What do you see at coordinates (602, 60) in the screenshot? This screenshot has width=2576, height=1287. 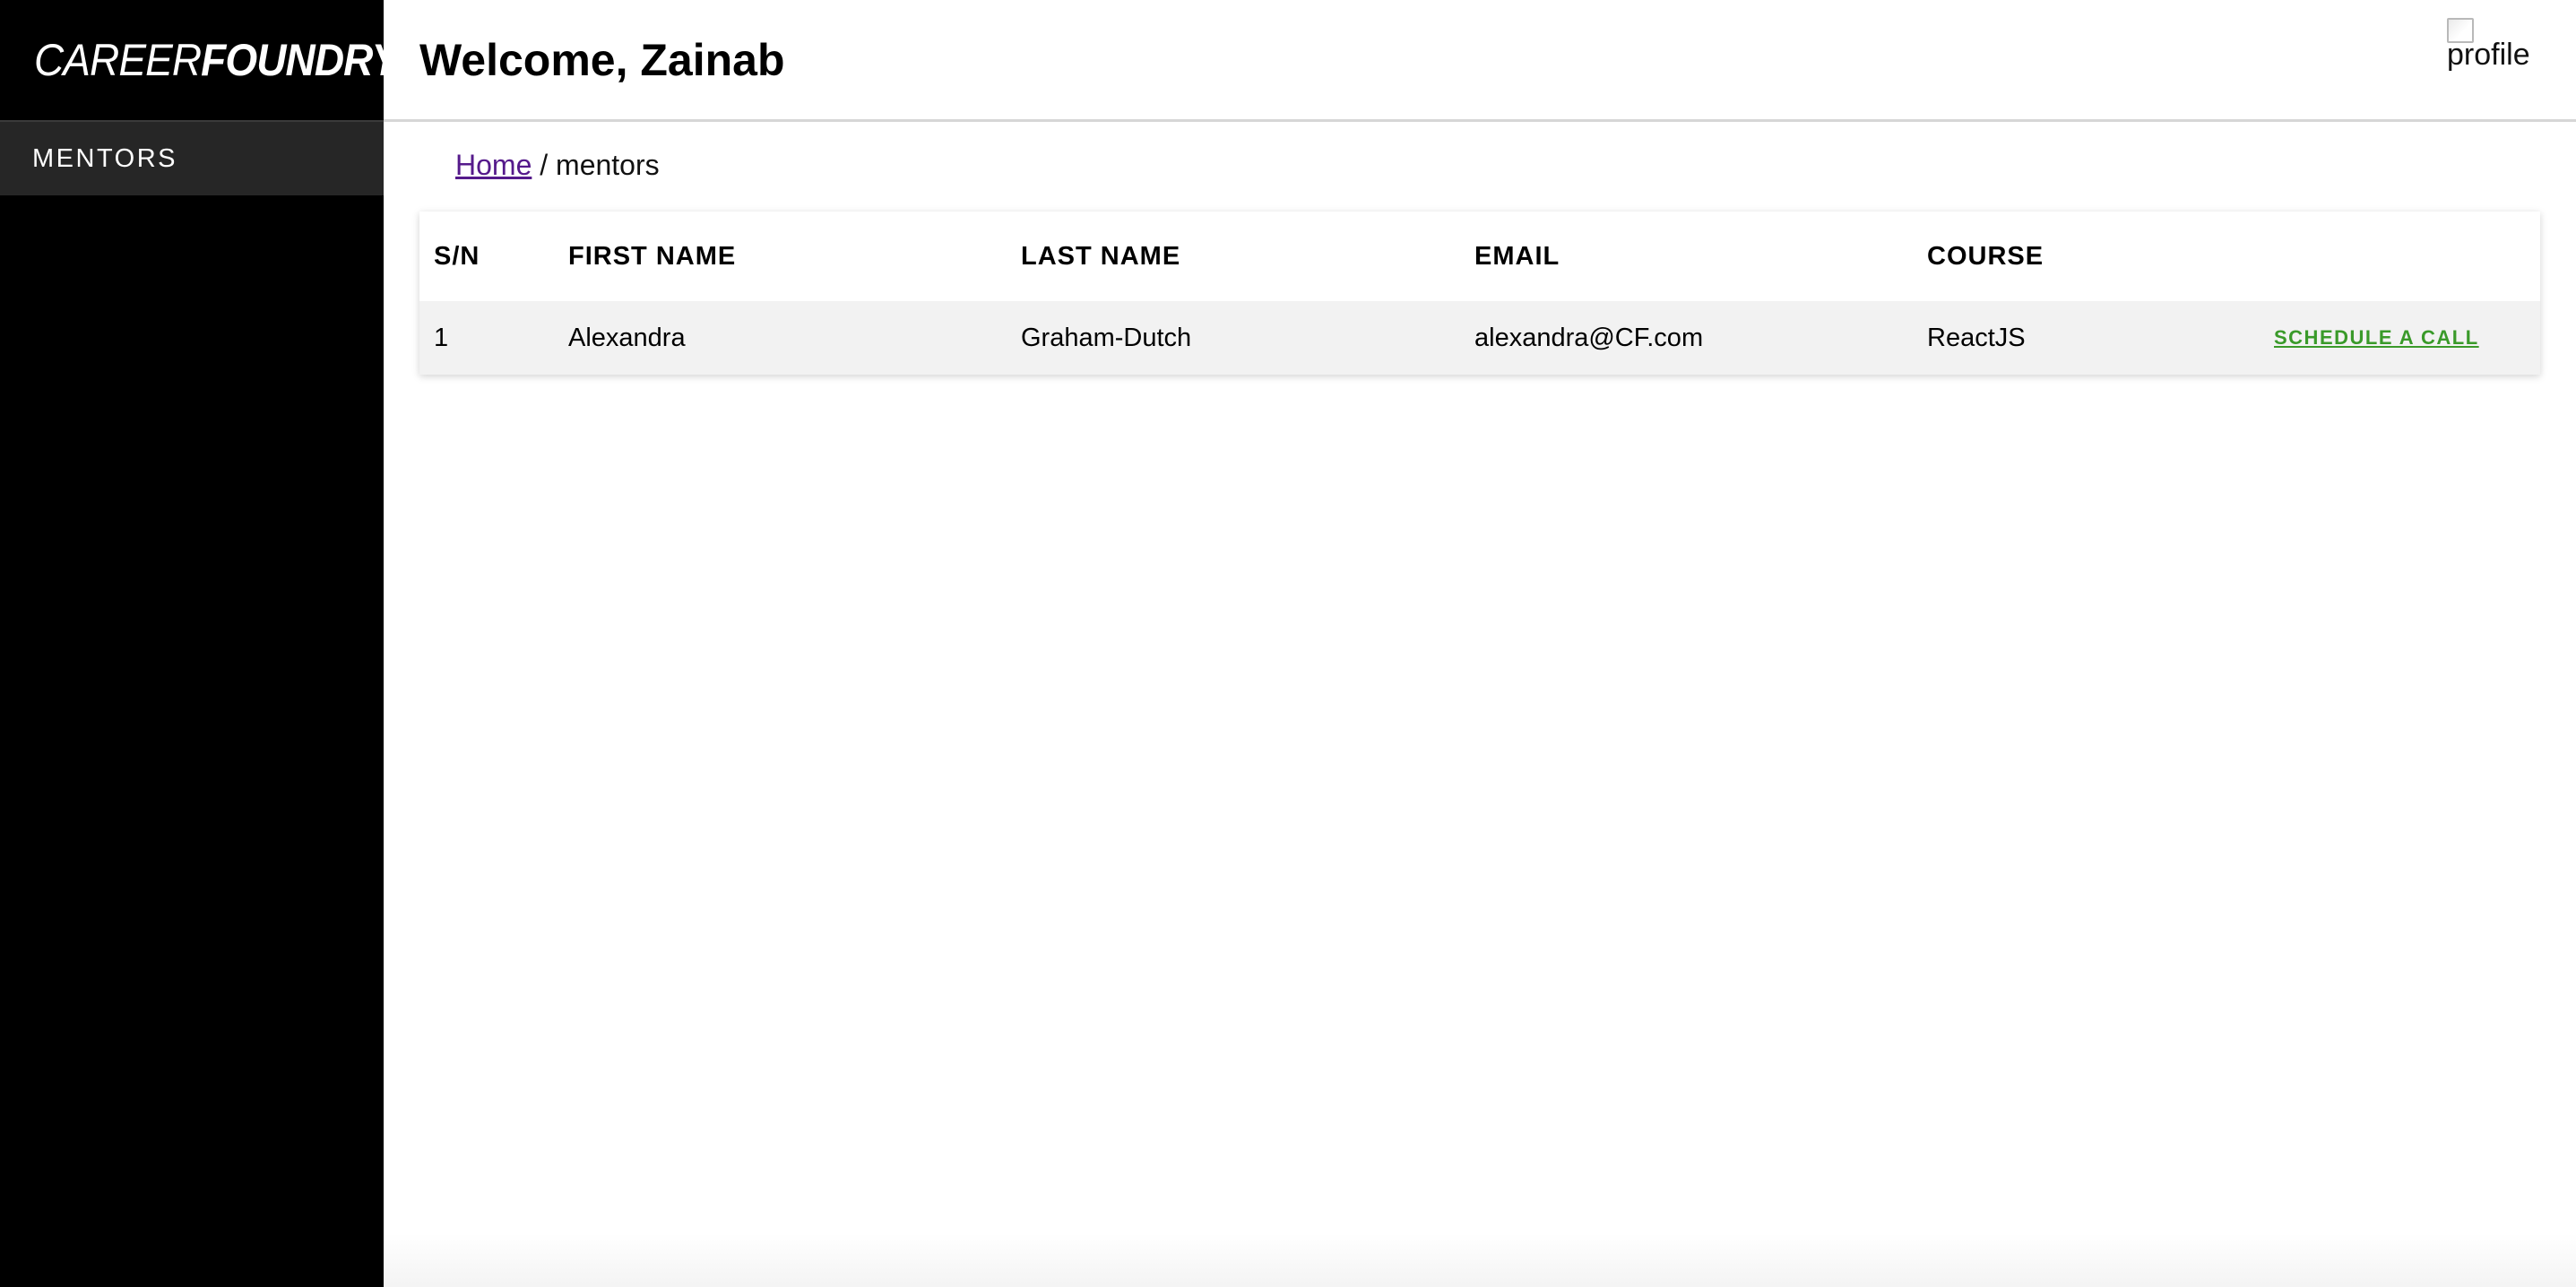 I see `page-title: Welcome, Zainab` at bounding box center [602, 60].